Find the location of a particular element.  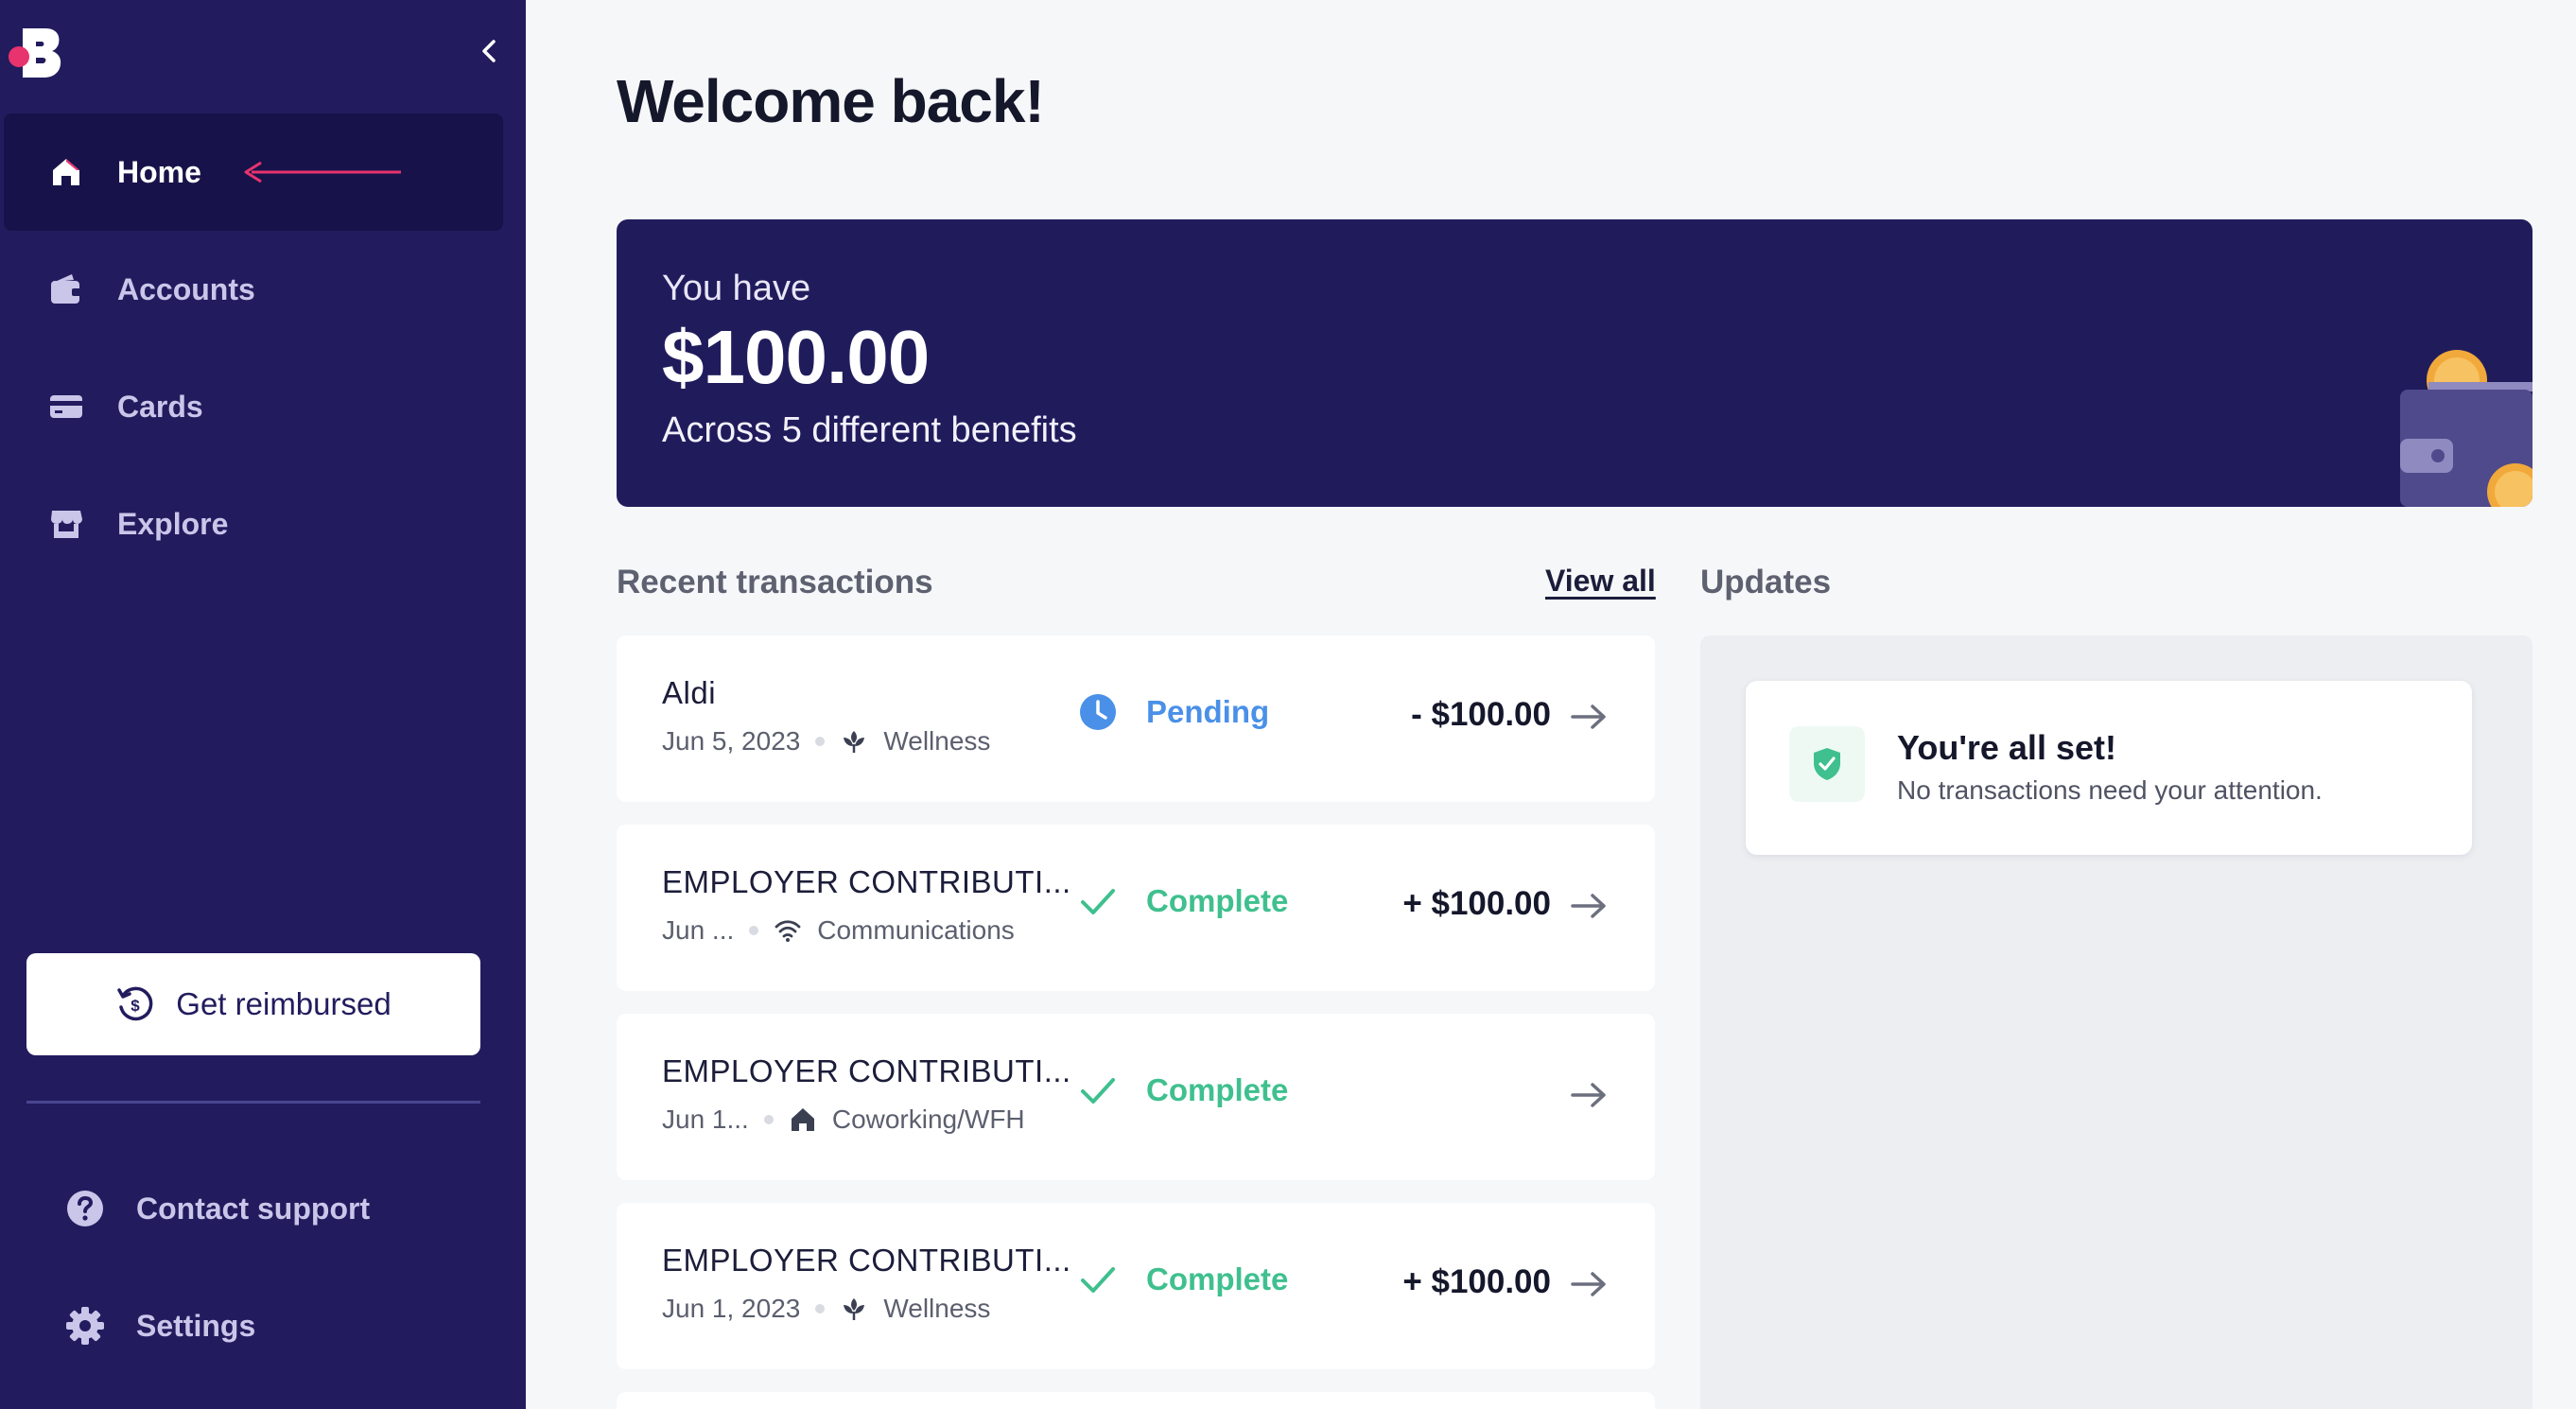

contact-support-label: Contact support is located at coordinates (253, 1208).